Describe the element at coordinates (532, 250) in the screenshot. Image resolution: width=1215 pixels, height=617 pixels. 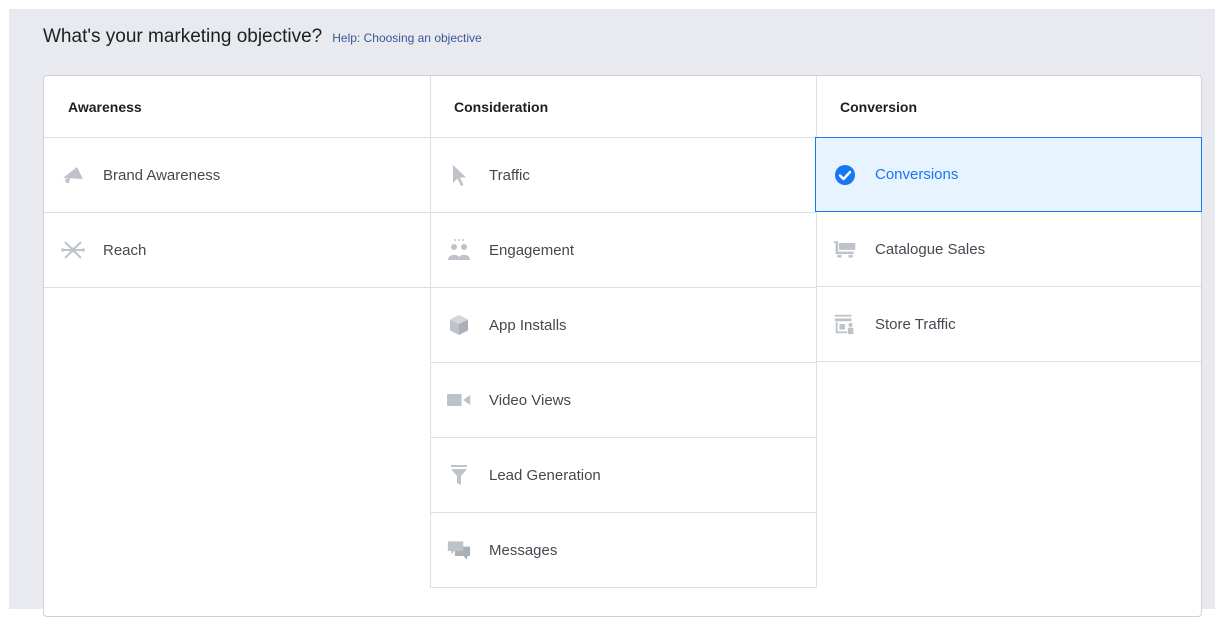
I see `objective-label: Engagement` at that location.